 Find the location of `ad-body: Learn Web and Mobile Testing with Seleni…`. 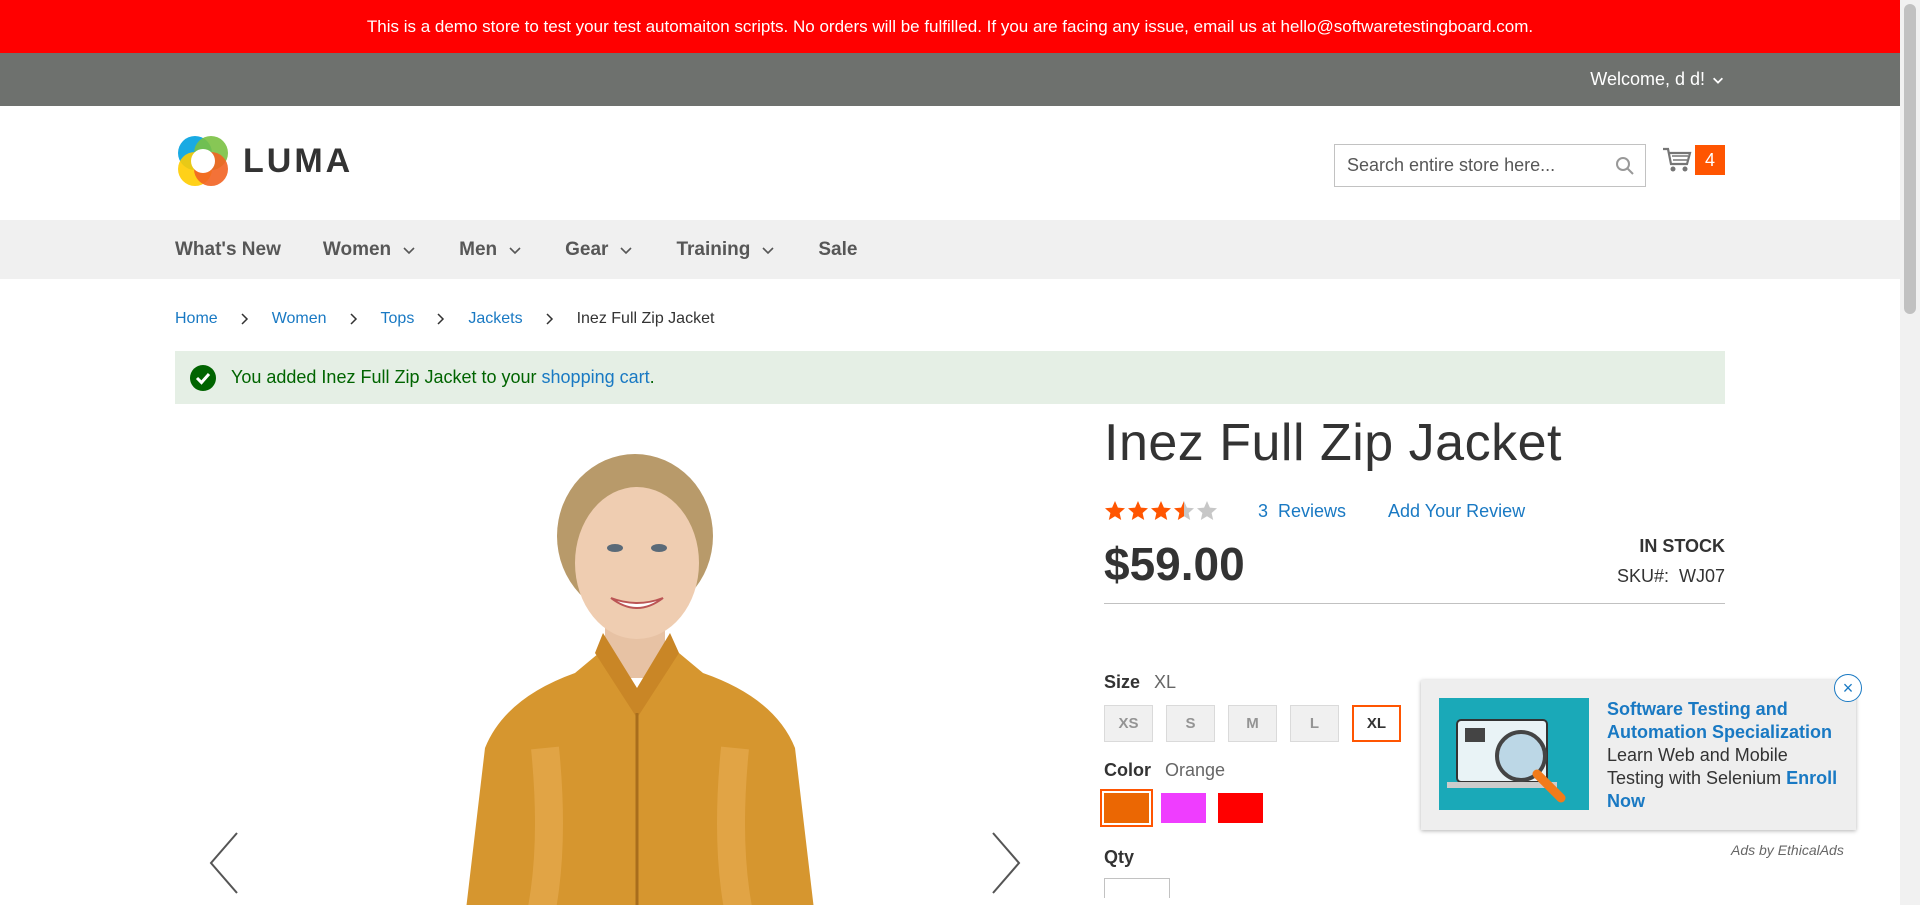

ad-body: Learn Web and Mobile Testing with Seleni… is located at coordinates (1697, 766).